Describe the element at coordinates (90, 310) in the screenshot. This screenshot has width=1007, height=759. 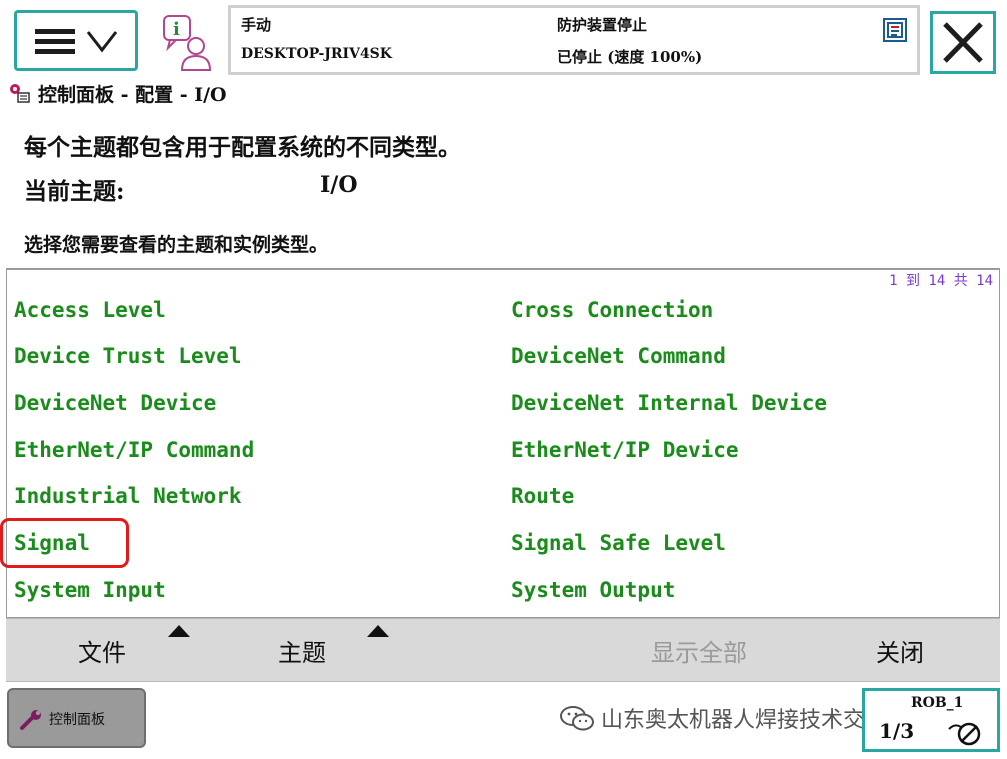
I see `list-item-access-level: Access Level` at that location.